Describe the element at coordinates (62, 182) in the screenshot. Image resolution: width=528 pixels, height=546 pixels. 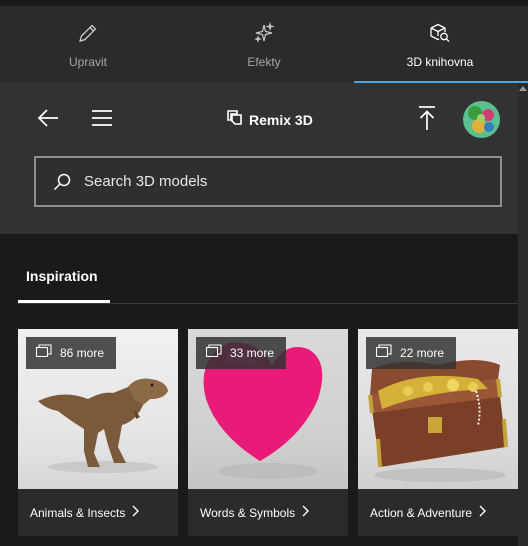
I see `search-icon` at that location.